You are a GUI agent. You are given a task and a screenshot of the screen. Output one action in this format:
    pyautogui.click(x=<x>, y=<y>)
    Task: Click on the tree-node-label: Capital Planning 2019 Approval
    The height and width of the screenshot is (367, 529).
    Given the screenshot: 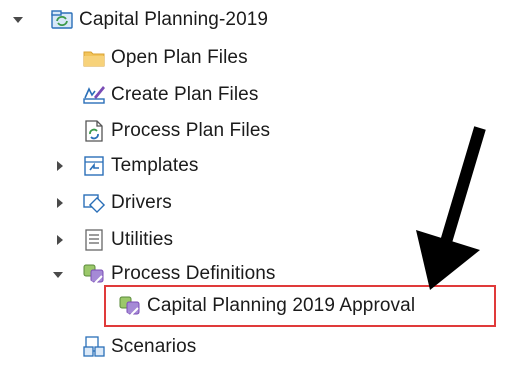 What is the action you would take?
    pyautogui.click(x=281, y=305)
    